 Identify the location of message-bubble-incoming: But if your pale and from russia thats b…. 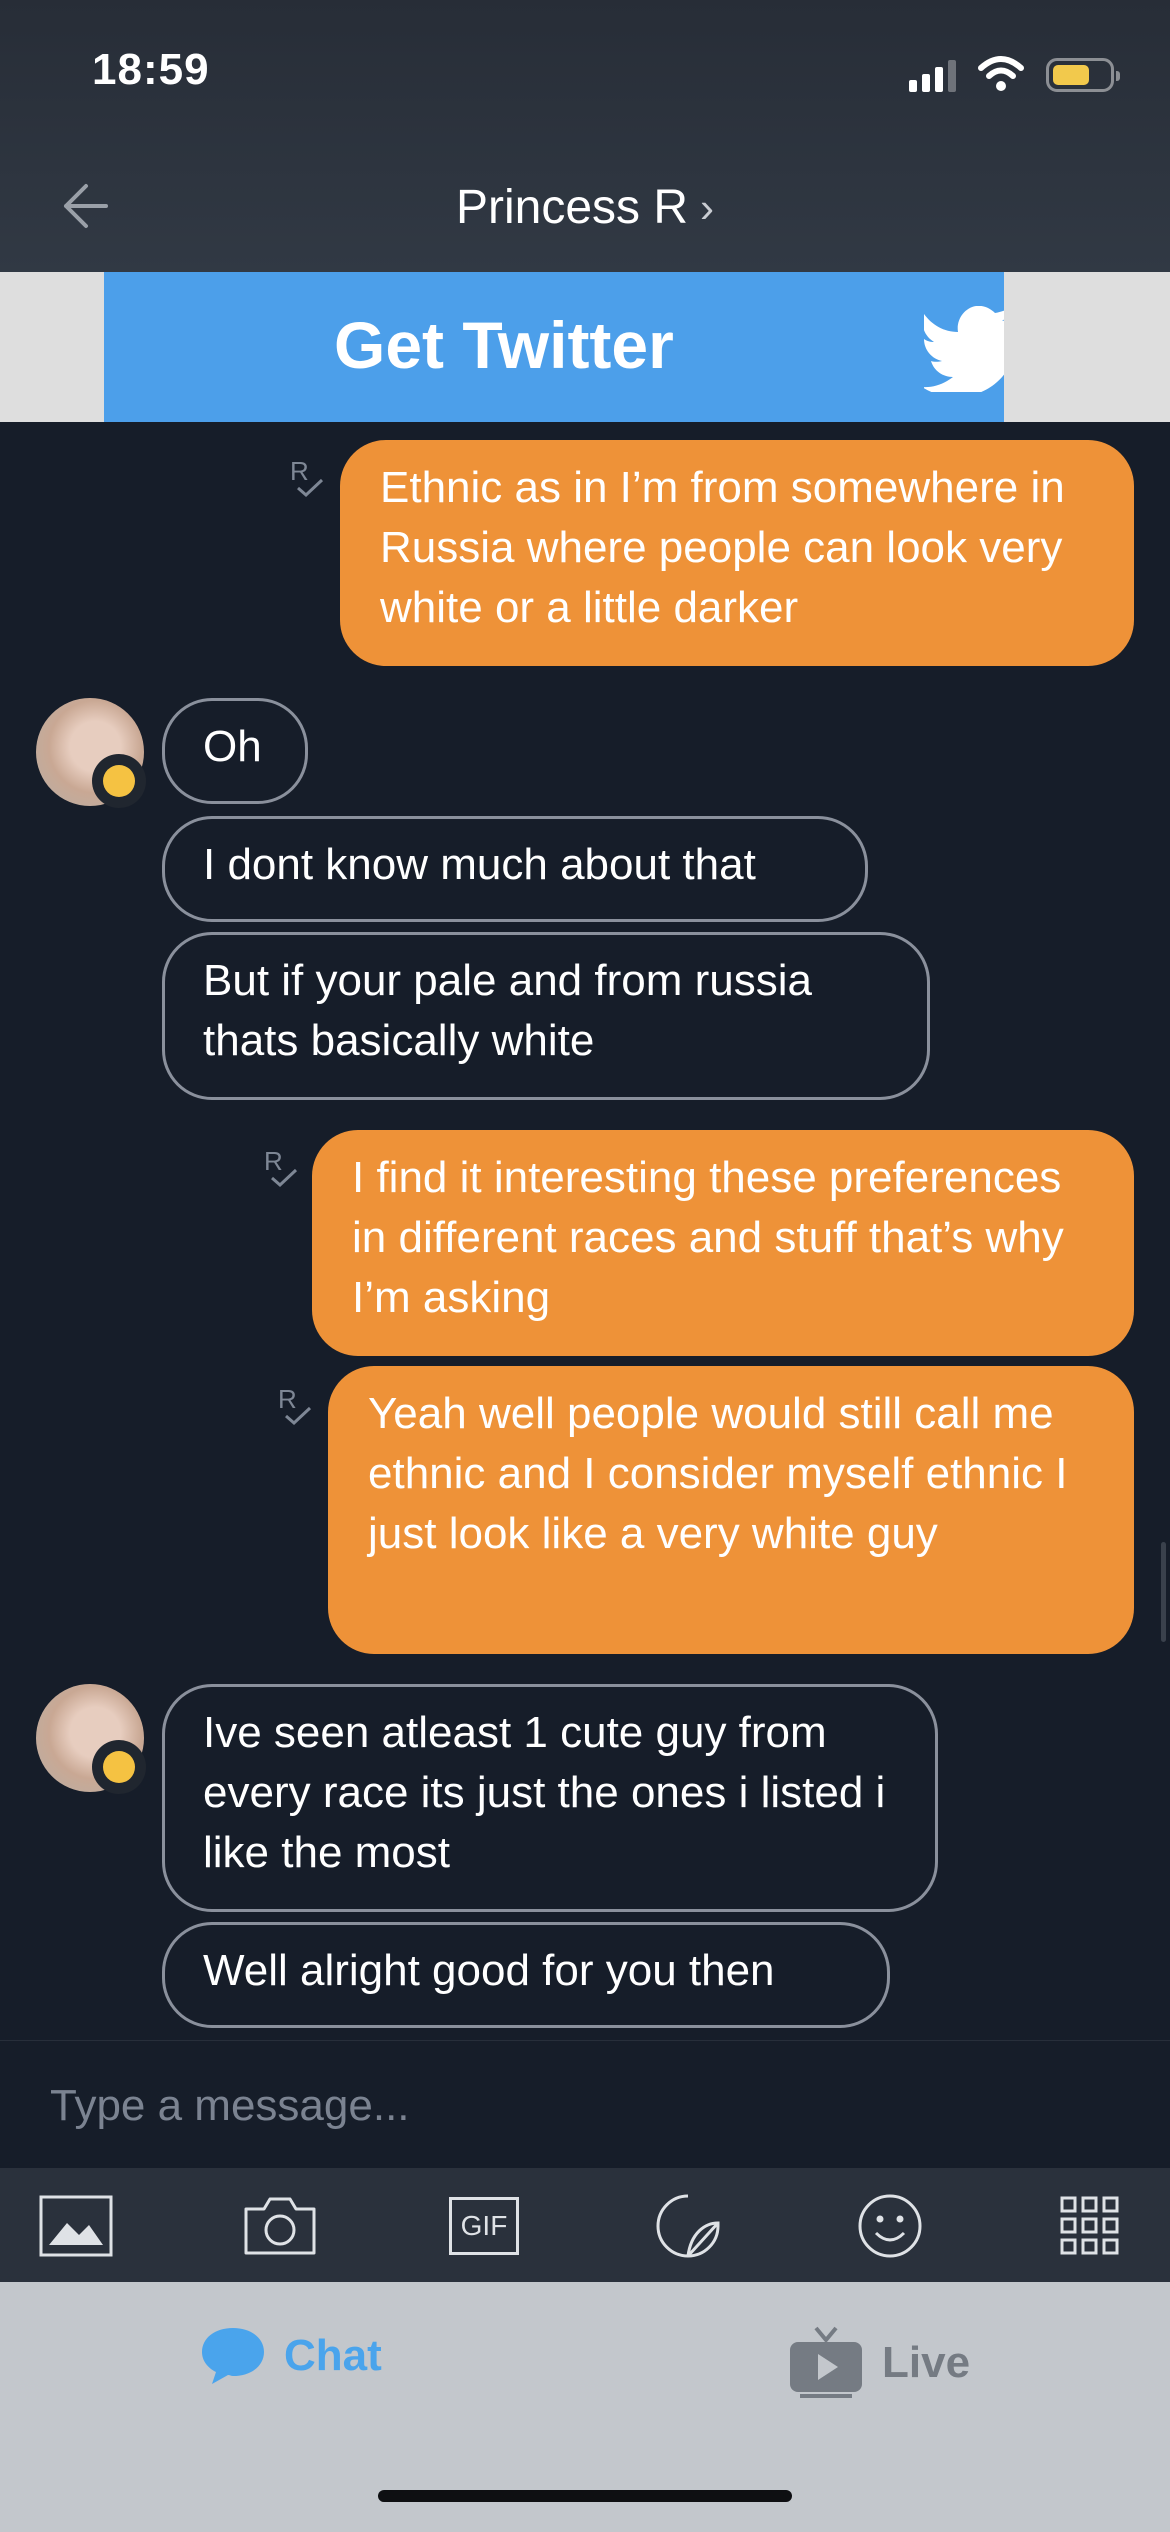
(546, 1016).